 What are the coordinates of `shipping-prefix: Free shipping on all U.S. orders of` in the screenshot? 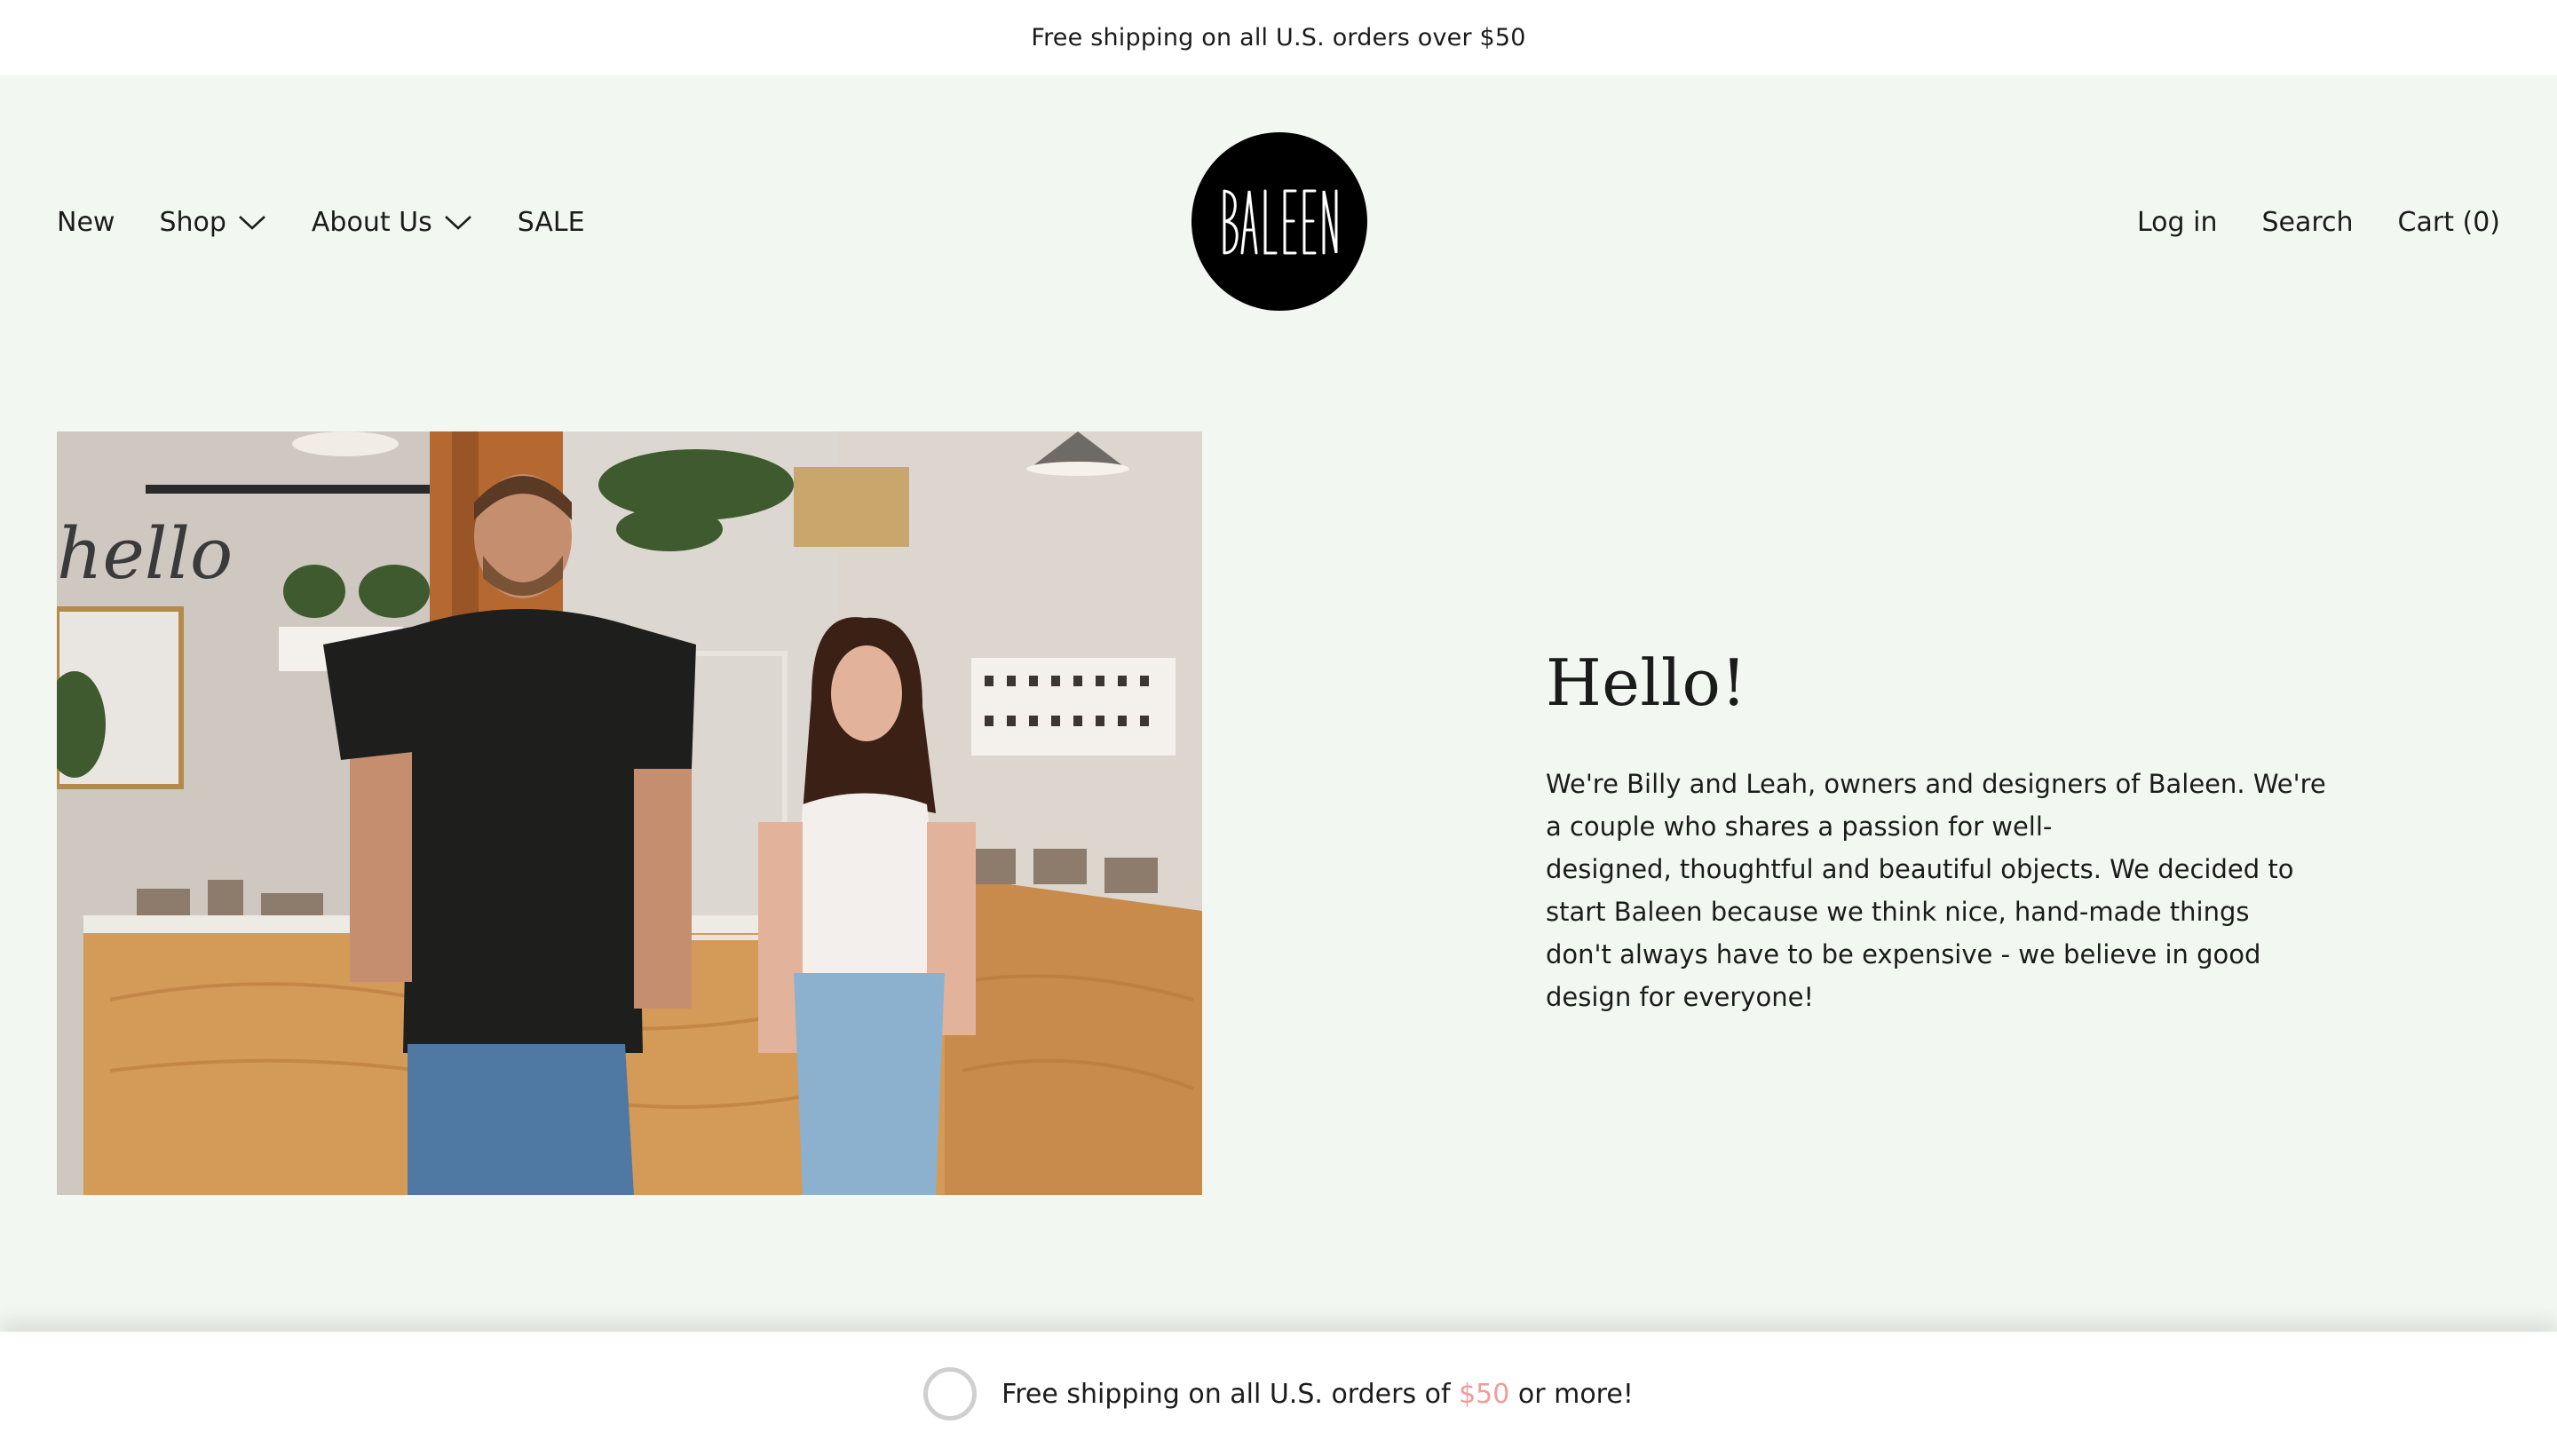 It's located at (1230, 1394).